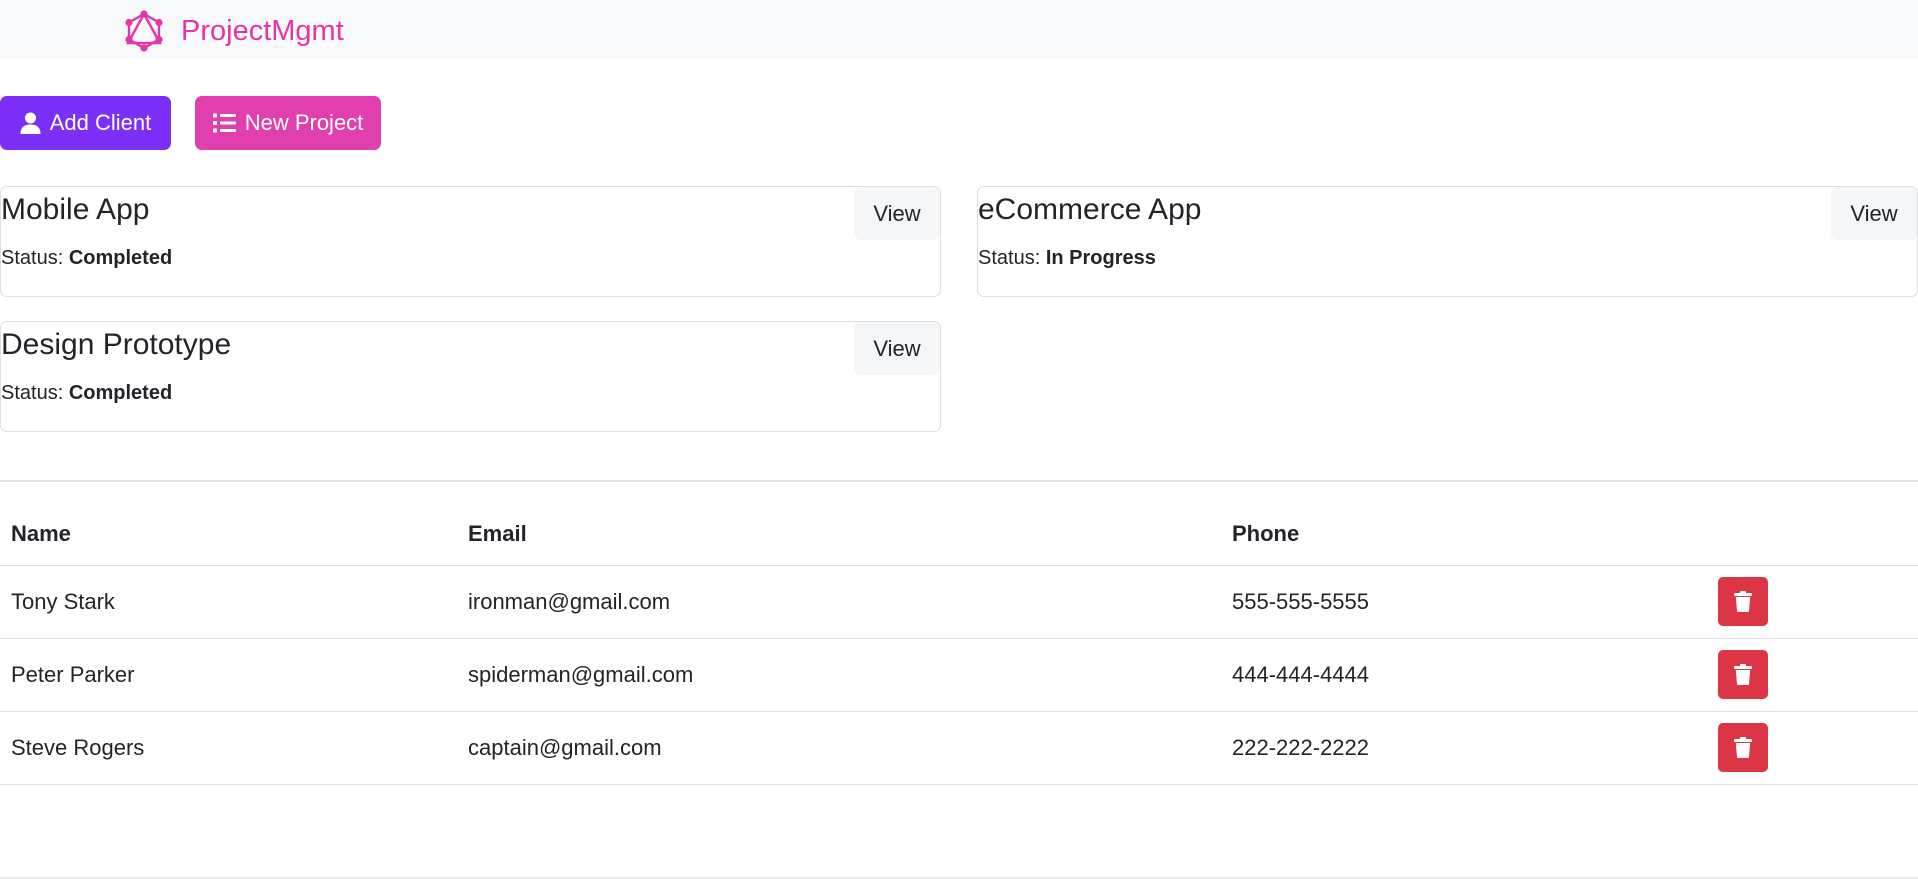 The width and height of the screenshot is (1918, 879). What do you see at coordinates (839, 535) in the screenshot?
I see `email-column-header: Email` at bounding box center [839, 535].